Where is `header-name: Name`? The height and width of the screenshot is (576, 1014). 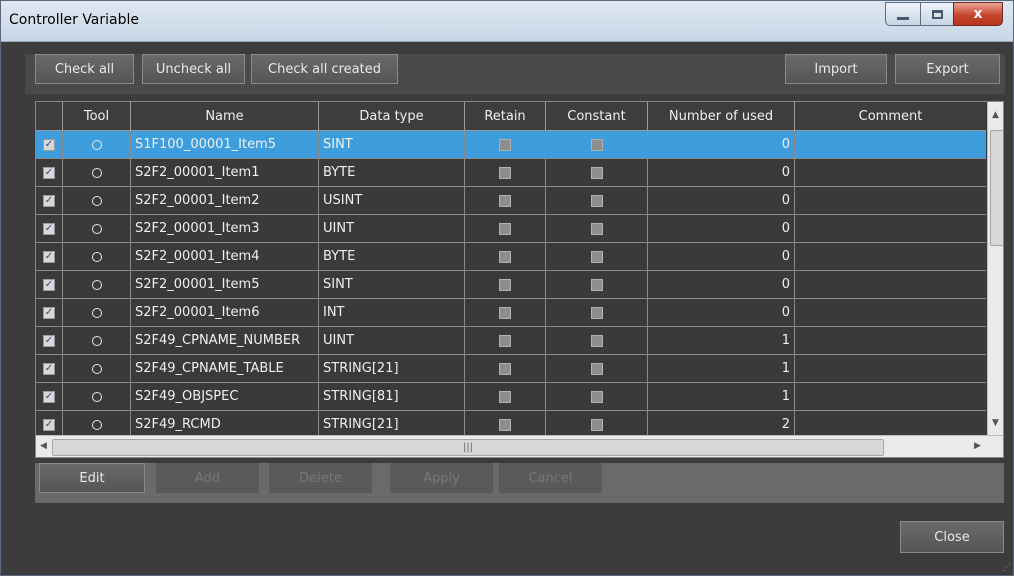
header-name: Name is located at coordinates (225, 116).